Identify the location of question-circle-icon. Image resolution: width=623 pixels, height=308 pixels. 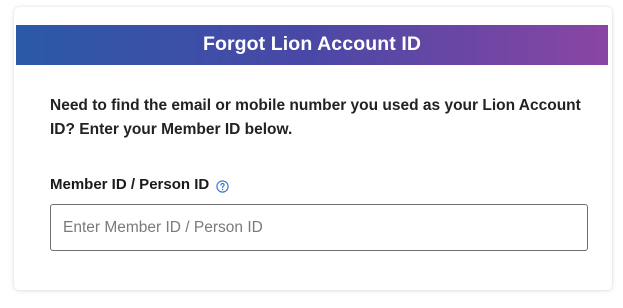
(222, 186).